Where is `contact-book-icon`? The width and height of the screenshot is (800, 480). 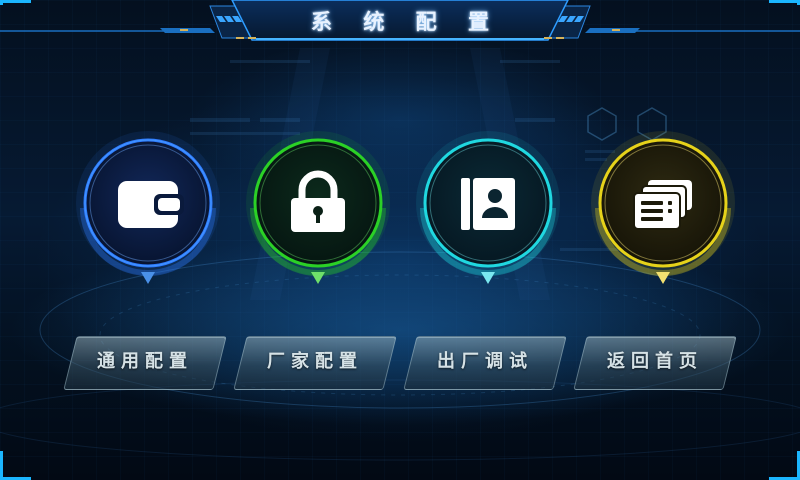 contact-book-icon is located at coordinates (488, 204).